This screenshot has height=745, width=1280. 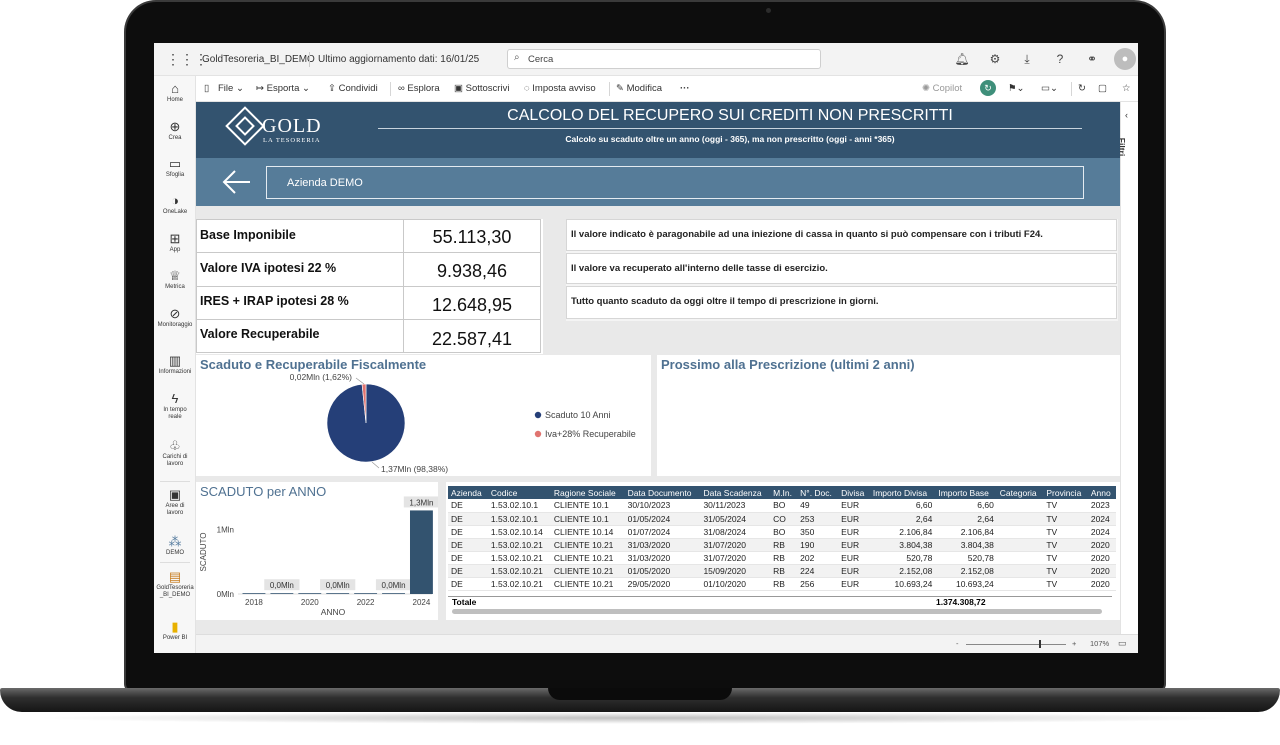 I want to click on table-cell: 190, so click(x=818, y=545).